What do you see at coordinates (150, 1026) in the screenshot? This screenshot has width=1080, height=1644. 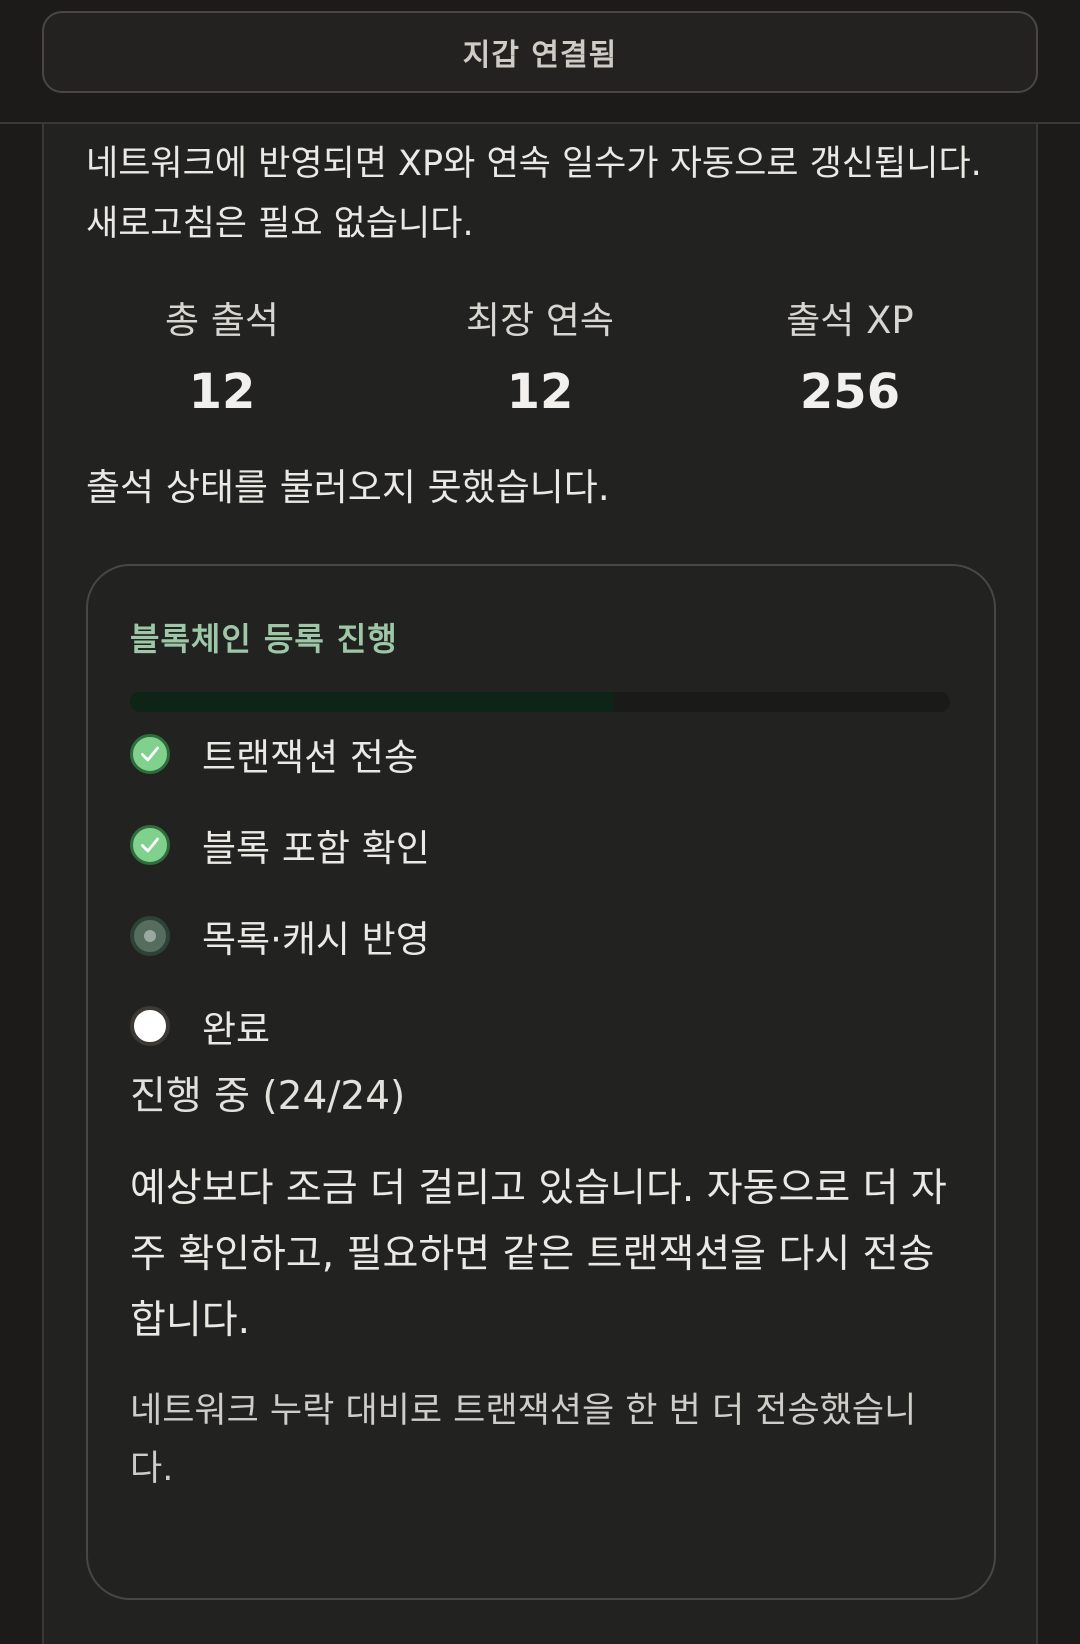 I see `pending-step-icon` at bounding box center [150, 1026].